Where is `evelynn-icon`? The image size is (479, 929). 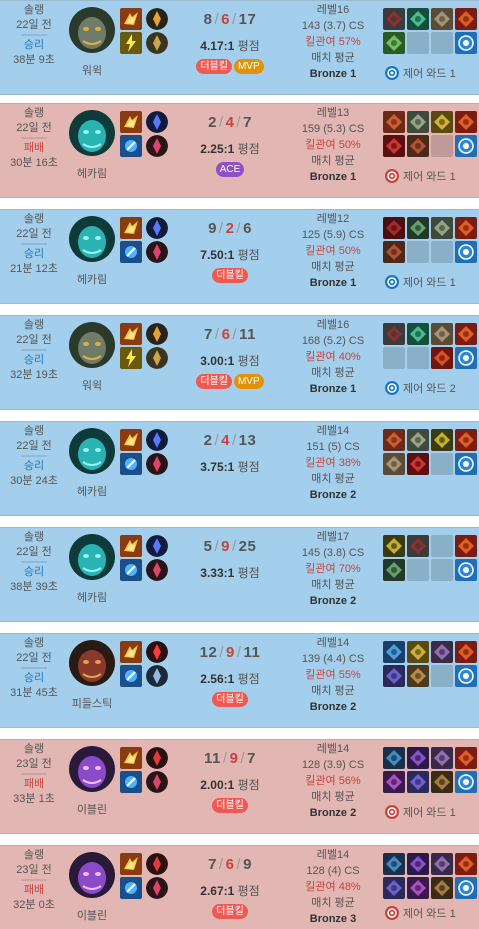 evelynn-icon is located at coordinates (92, 875).